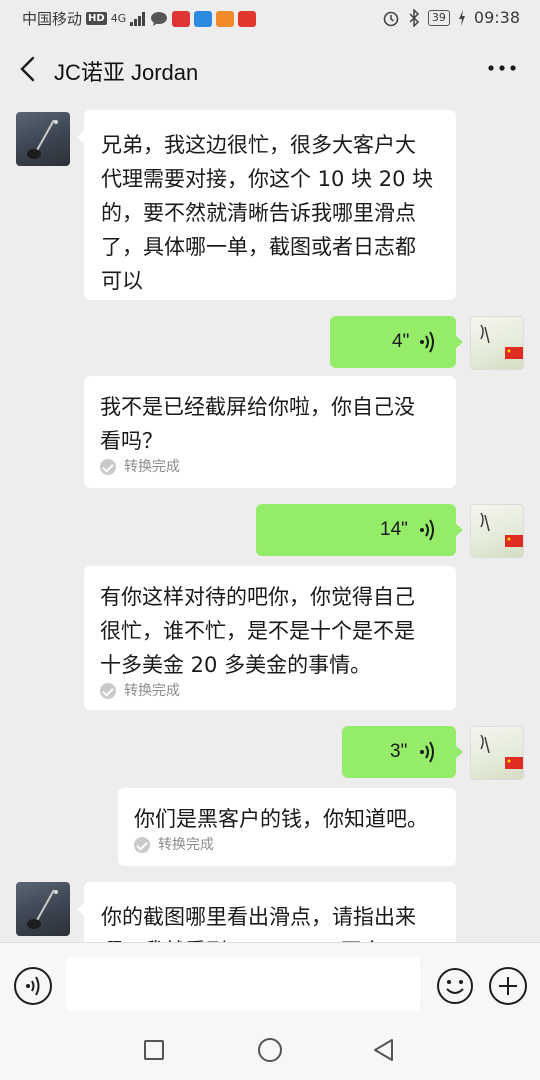 This screenshot has width=540, height=1080. What do you see at coordinates (258, 247) in the screenshot?
I see `message-text-line: 了，具体哪一单，截图或者日志都` at bounding box center [258, 247].